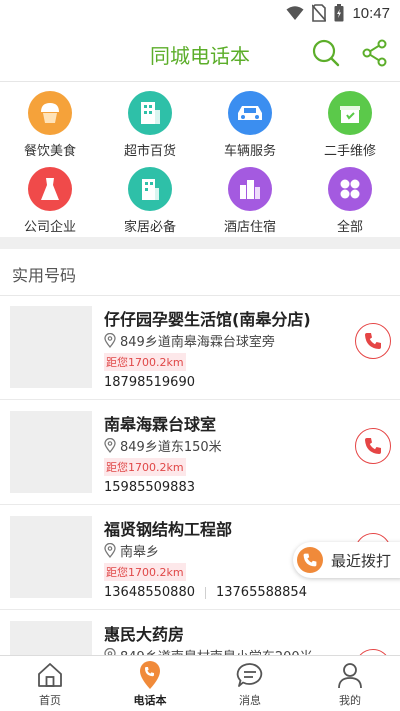  What do you see at coordinates (171, 447) in the screenshot?
I see `listing-address-text: 849乡道东150米` at bounding box center [171, 447].